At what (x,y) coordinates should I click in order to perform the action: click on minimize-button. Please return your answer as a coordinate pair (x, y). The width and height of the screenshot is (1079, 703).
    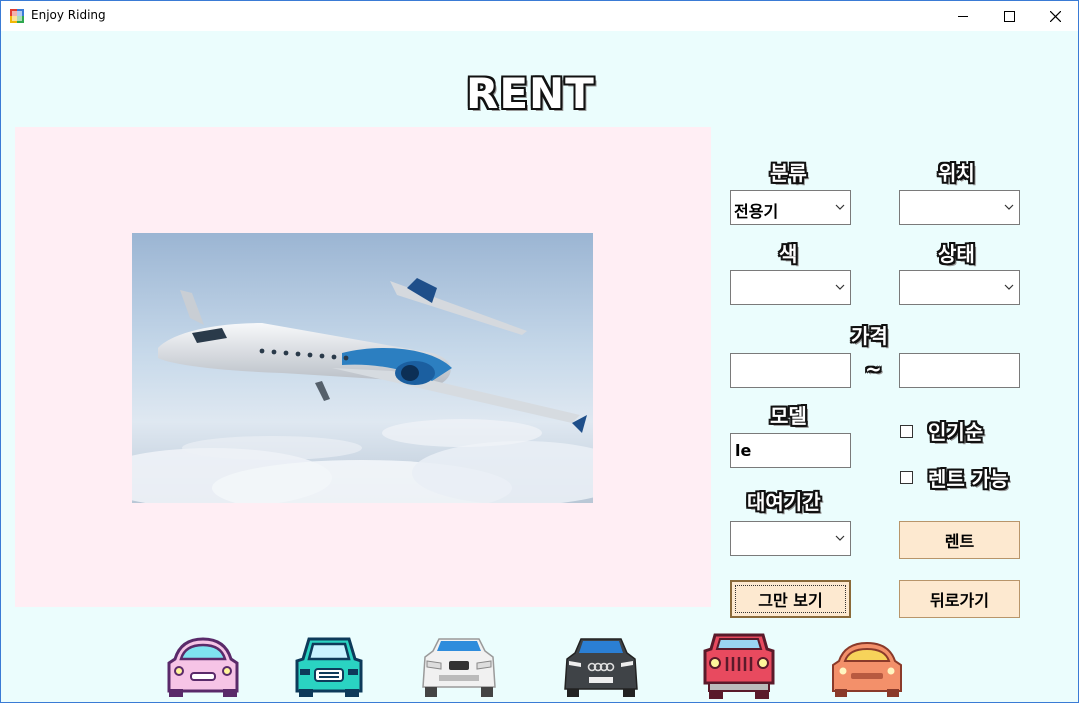
    Looking at the image, I should click on (963, 16).